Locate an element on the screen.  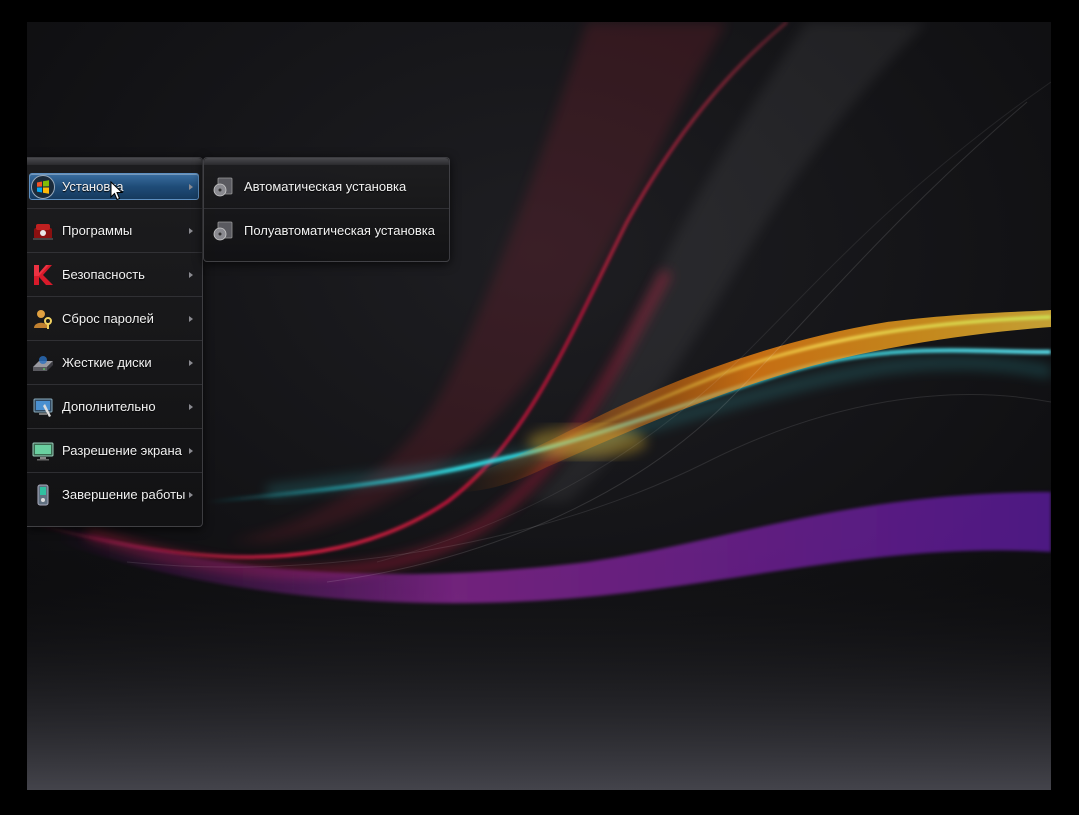
menu-item-label: Сброс паролей is located at coordinates (108, 318).